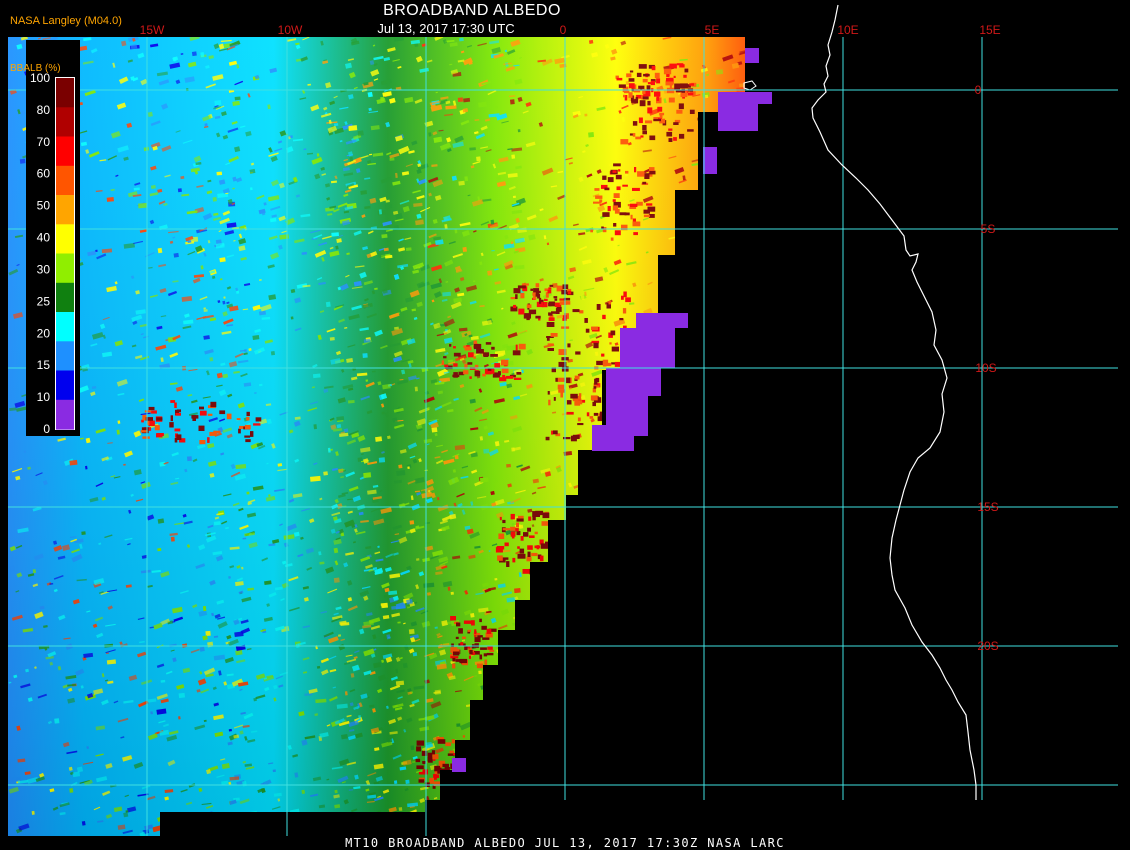  I want to click on lat-label: 0, so click(978, 90).